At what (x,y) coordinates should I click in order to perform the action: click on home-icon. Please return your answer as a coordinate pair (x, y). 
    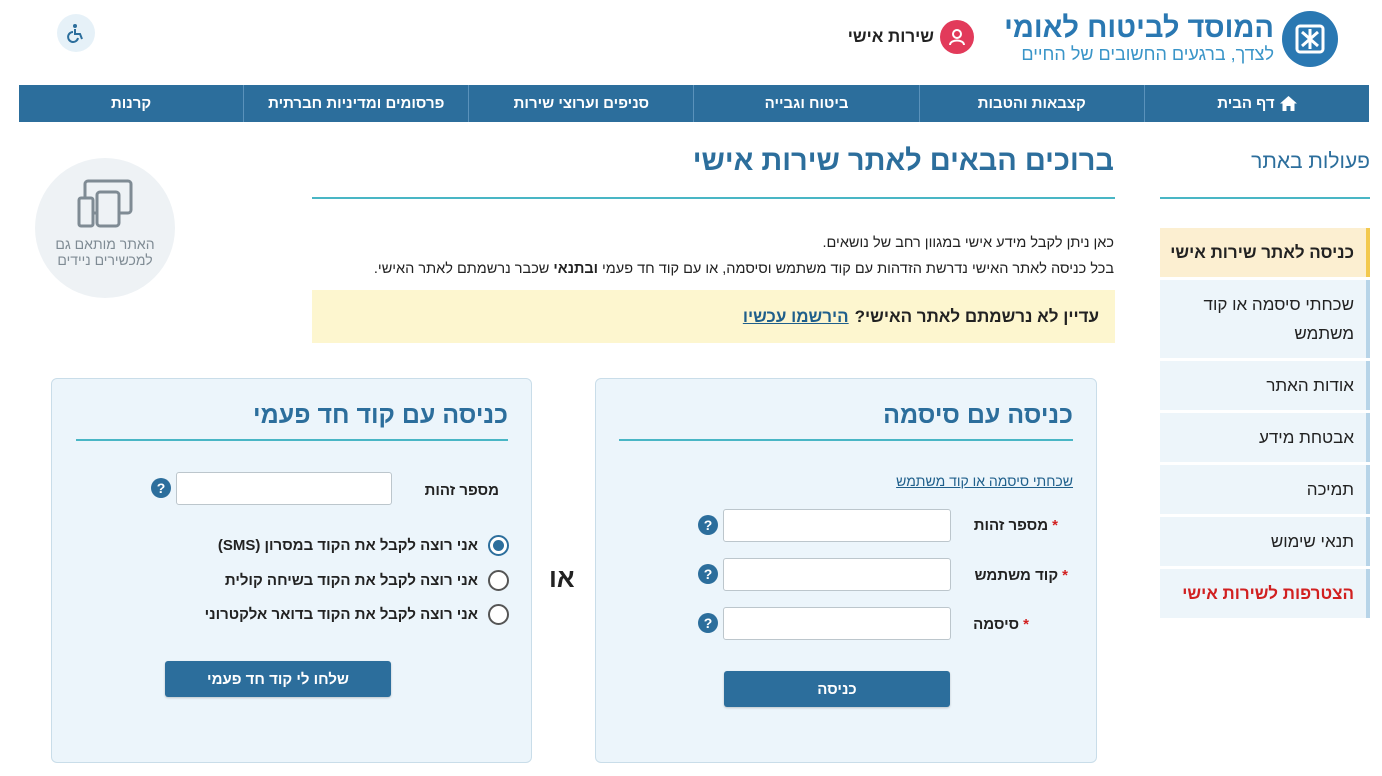
    Looking at the image, I should click on (1288, 103).